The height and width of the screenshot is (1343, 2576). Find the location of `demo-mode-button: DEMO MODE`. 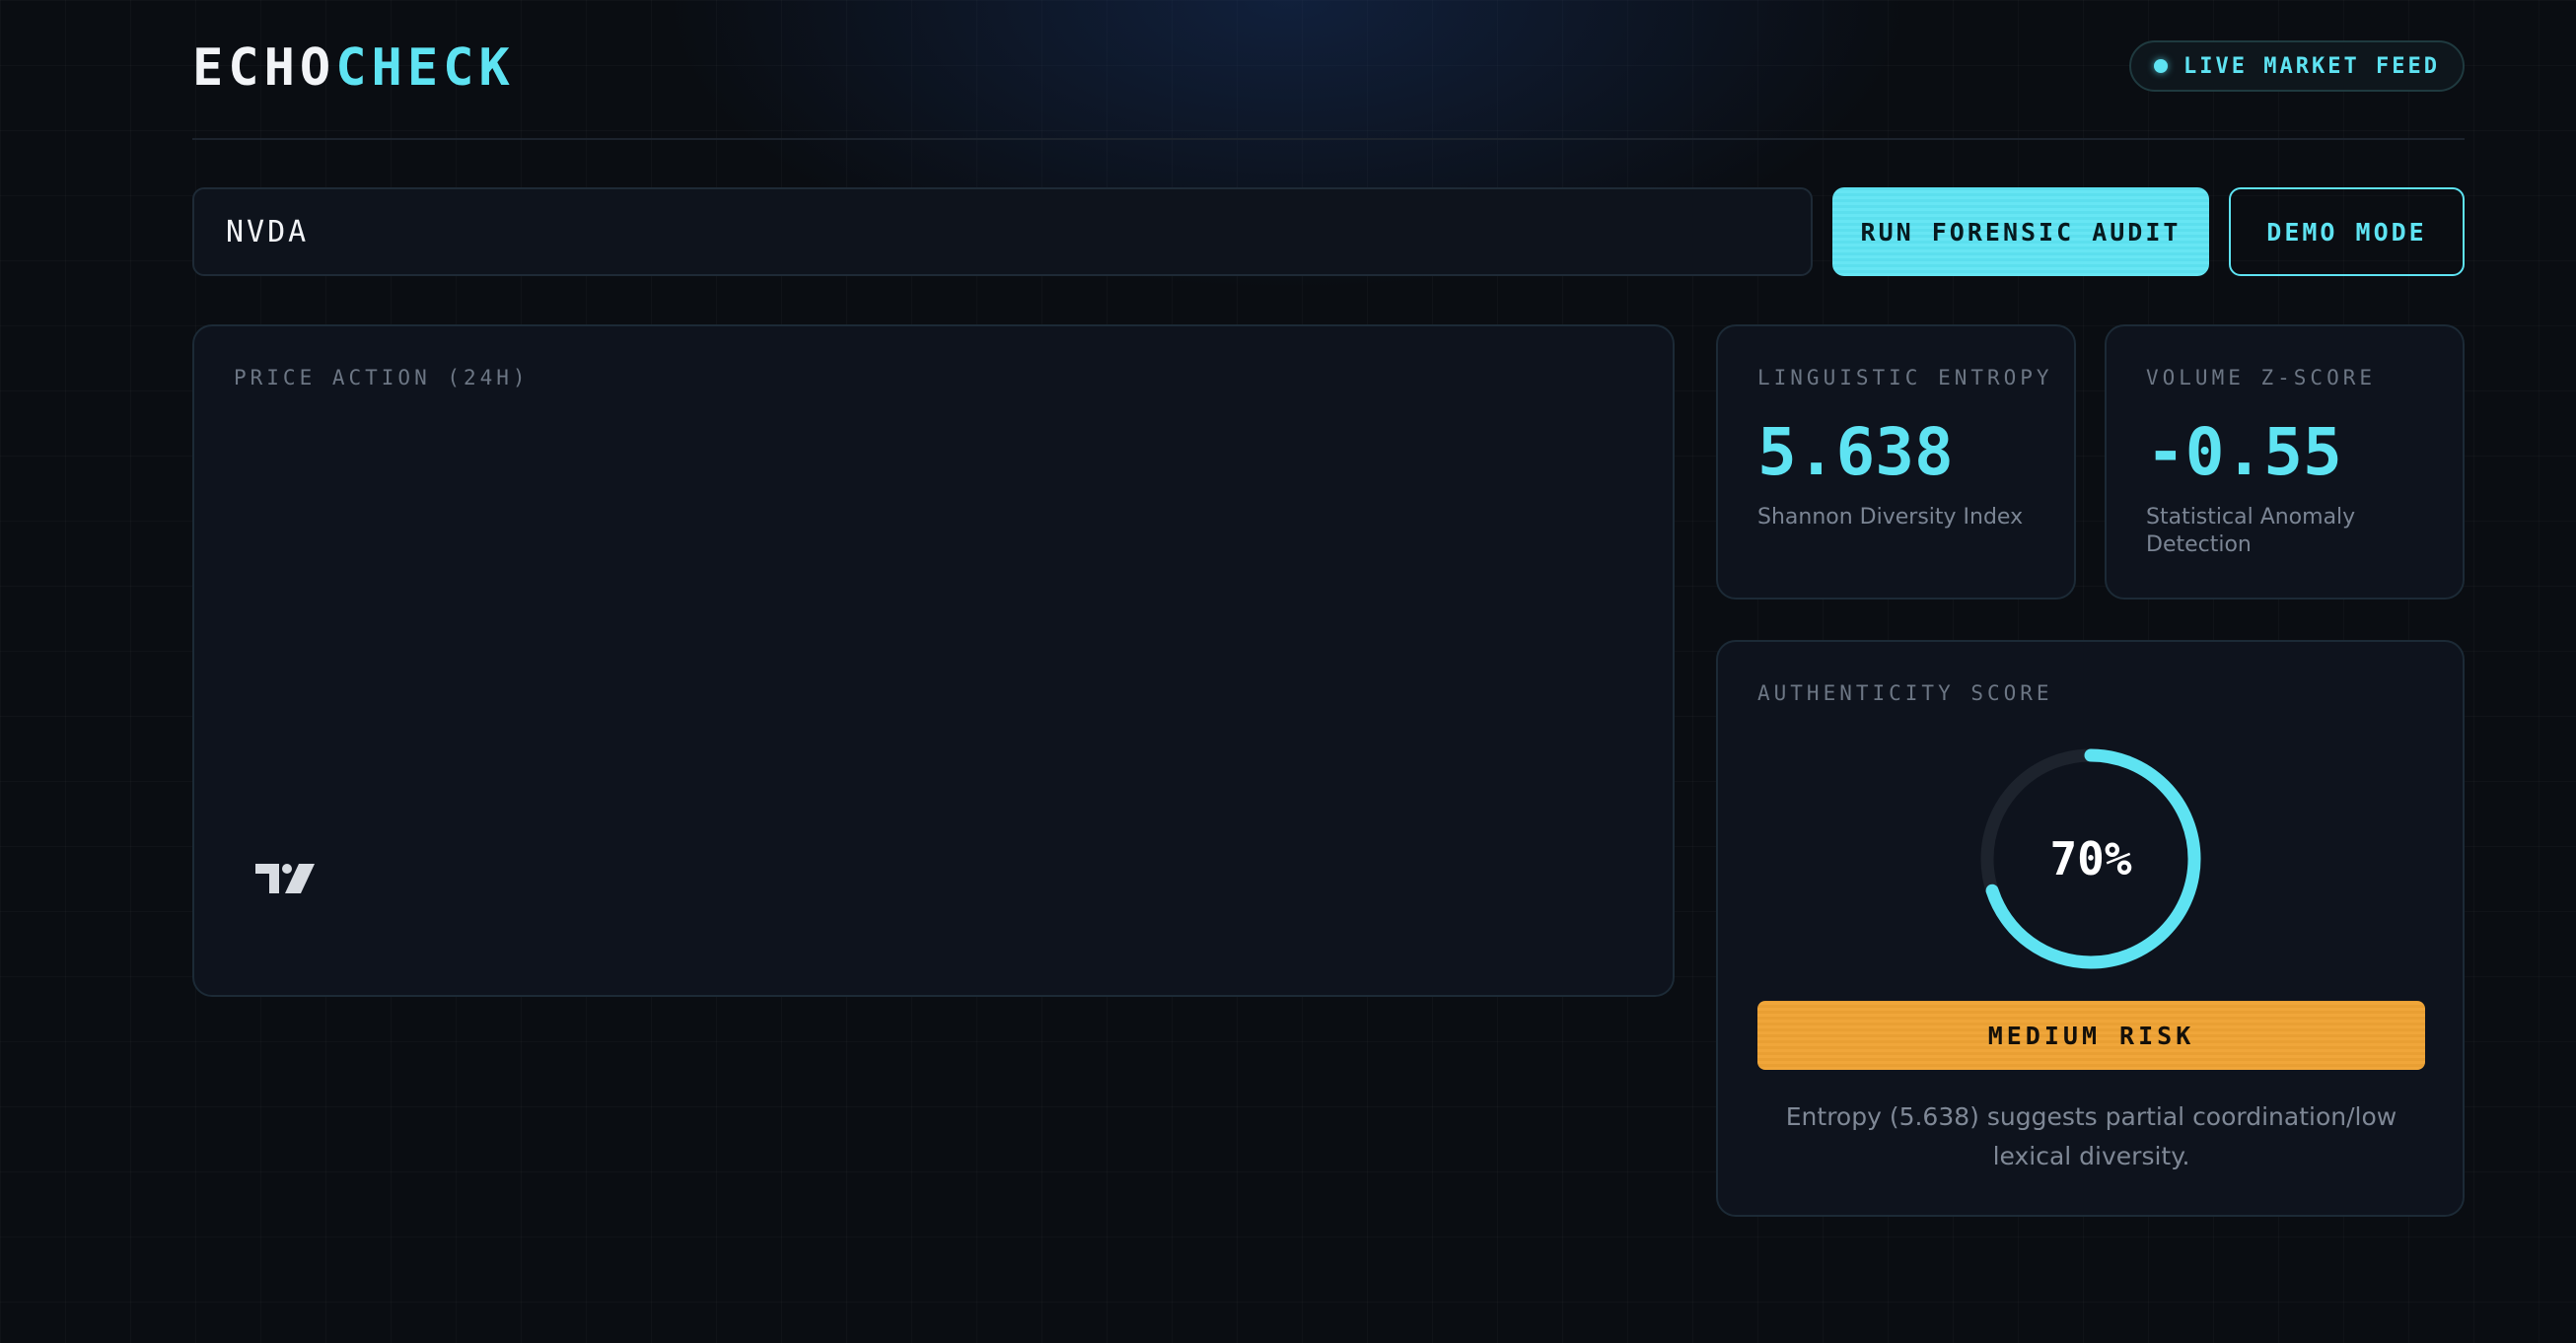

demo-mode-button: DEMO MODE is located at coordinates (2347, 232).